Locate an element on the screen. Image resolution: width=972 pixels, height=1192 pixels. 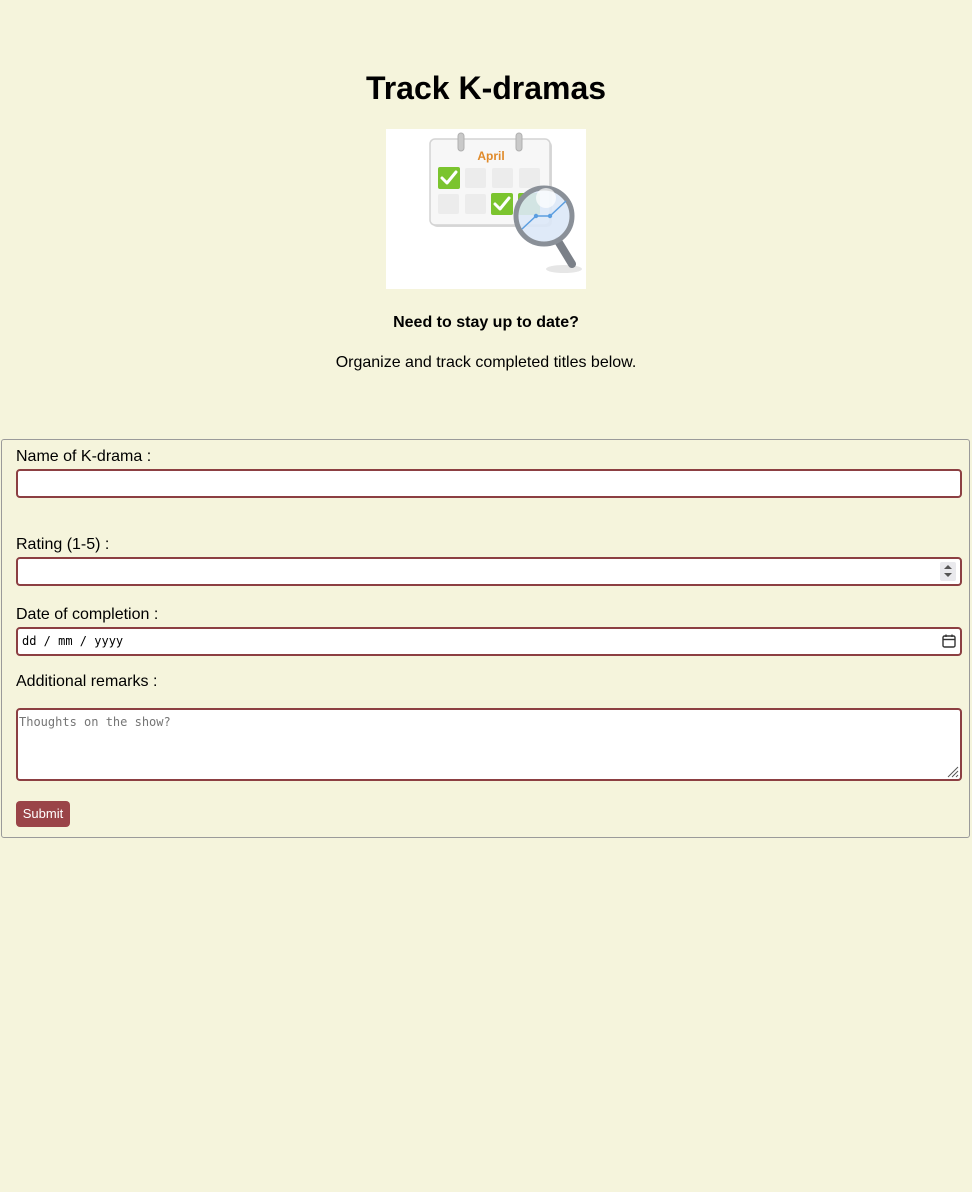
name-label: Name of K-drama : is located at coordinates (84, 456).